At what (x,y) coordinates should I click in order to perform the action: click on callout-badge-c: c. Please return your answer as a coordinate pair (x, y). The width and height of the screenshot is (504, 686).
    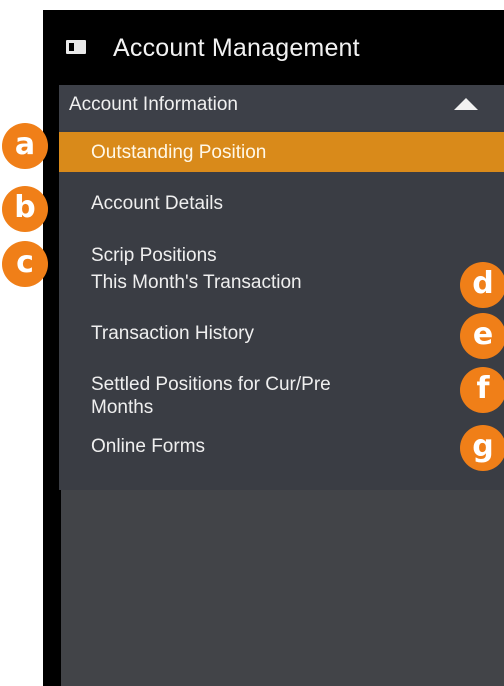
    Looking at the image, I should click on (25, 264).